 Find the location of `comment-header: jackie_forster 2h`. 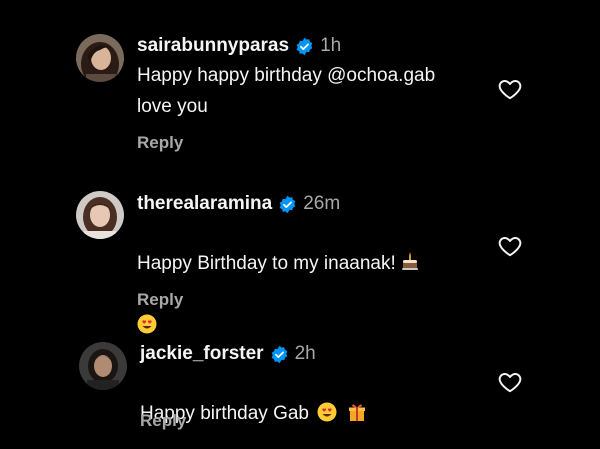

comment-header: jackie_forster 2h is located at coordinates (228, 354).